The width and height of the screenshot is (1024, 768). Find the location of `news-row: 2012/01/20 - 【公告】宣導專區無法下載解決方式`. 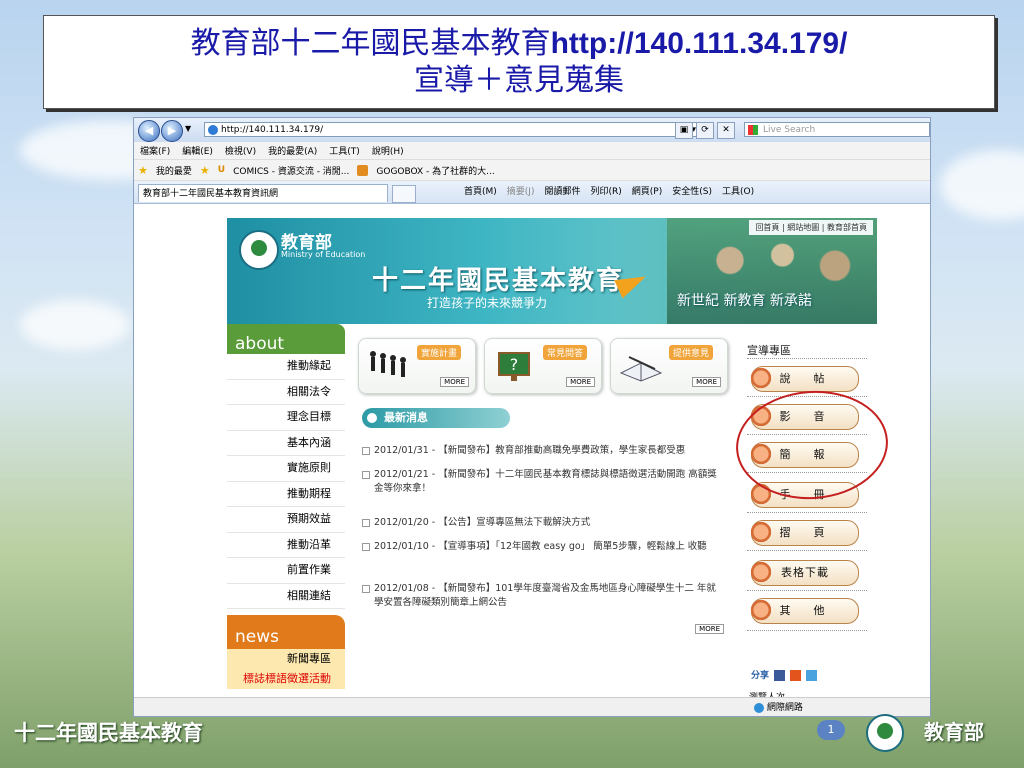

news-row: 2012/01/20 - 【公告】宣導專區無法下載解決方式 is located at coordinates (543, 523).